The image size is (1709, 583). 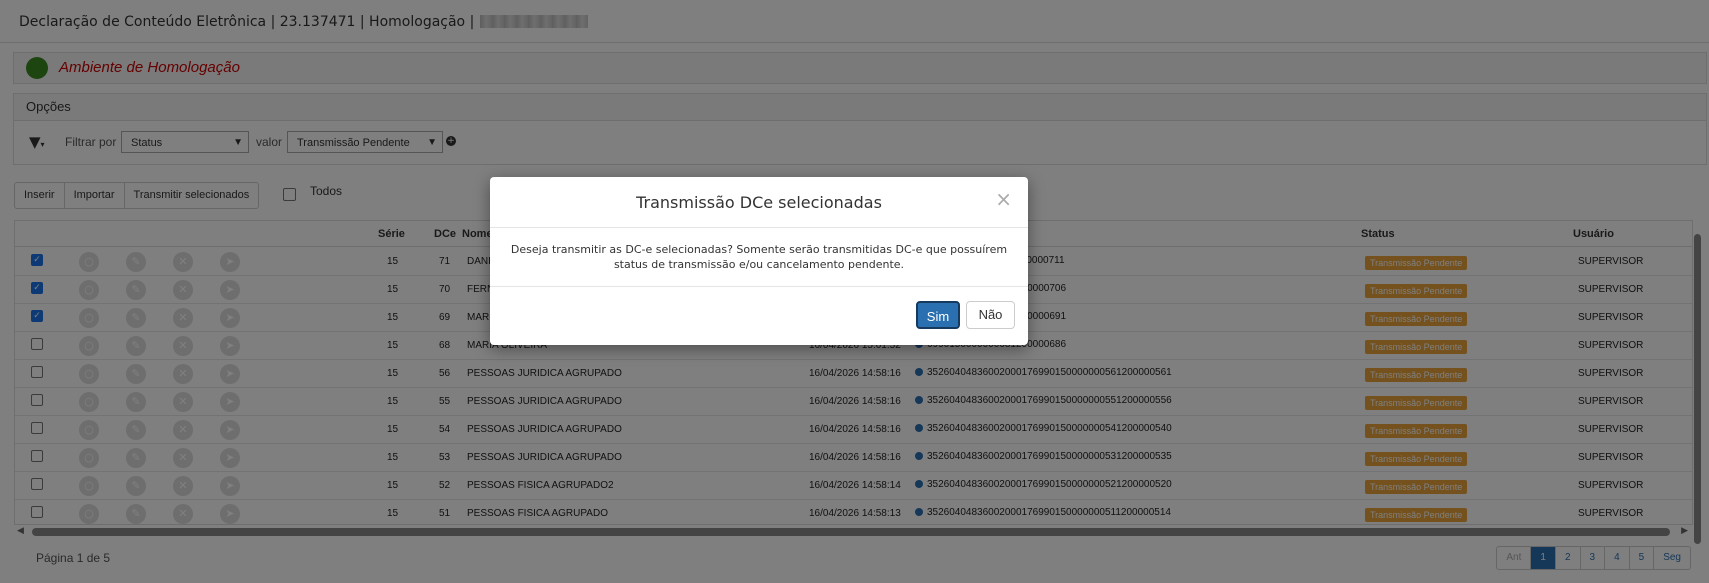 What do you see at coordinates (759, 316) in the screenshot?
I see `dialog-footer: Sim Não` at bounding box center [759, 316].